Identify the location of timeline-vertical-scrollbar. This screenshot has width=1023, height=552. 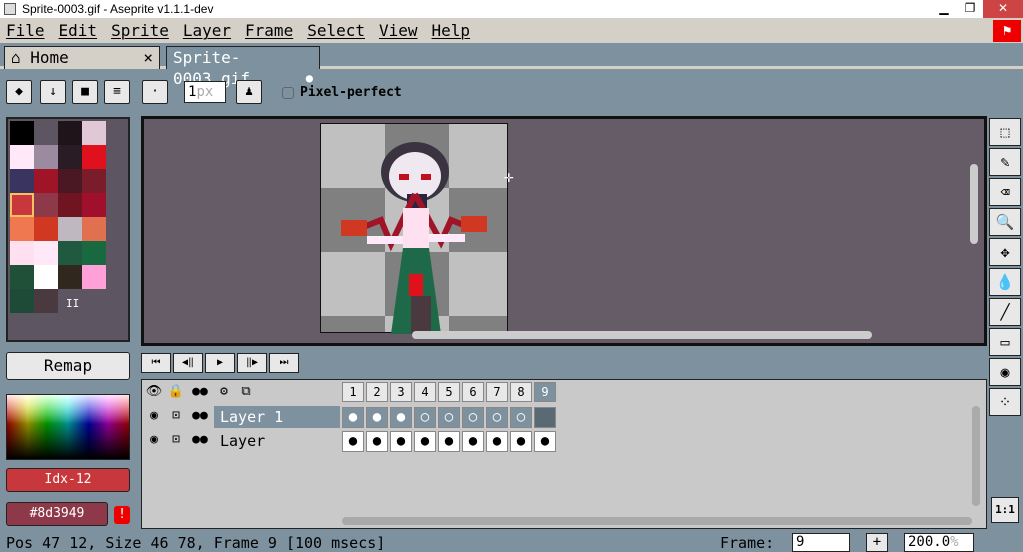
(976, 456).